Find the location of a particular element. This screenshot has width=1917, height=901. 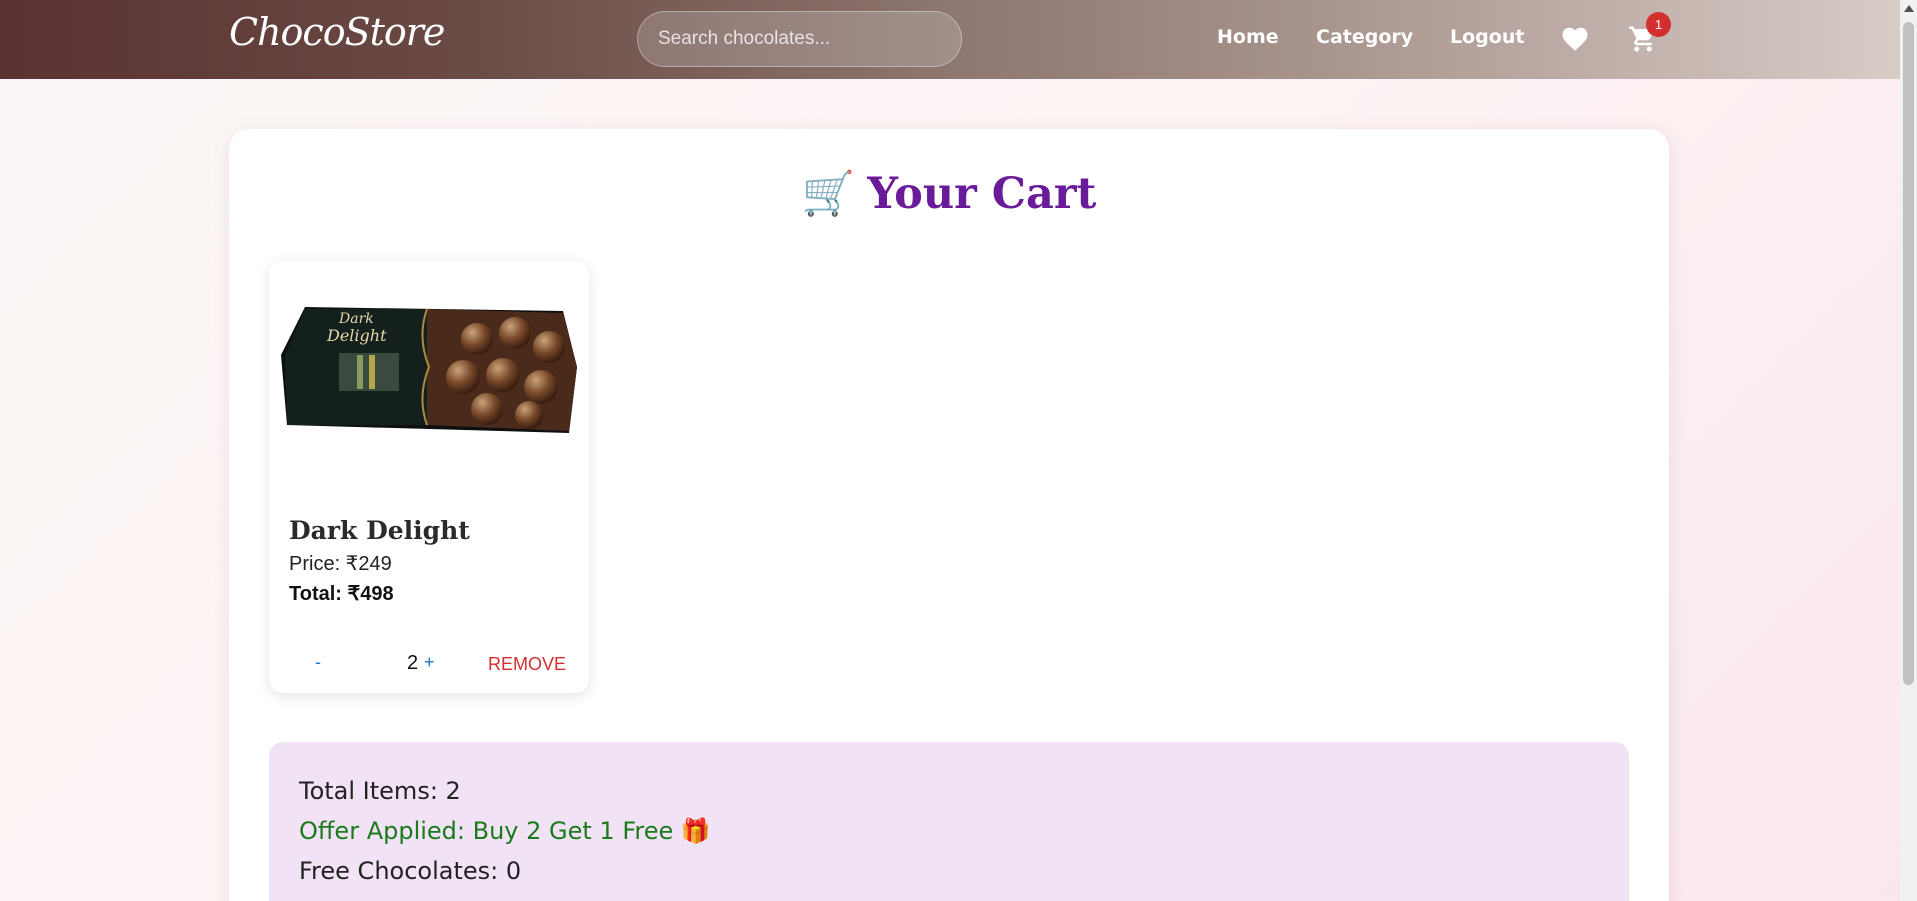

product-name: Dark Delight is located at coordinates (379, 530).